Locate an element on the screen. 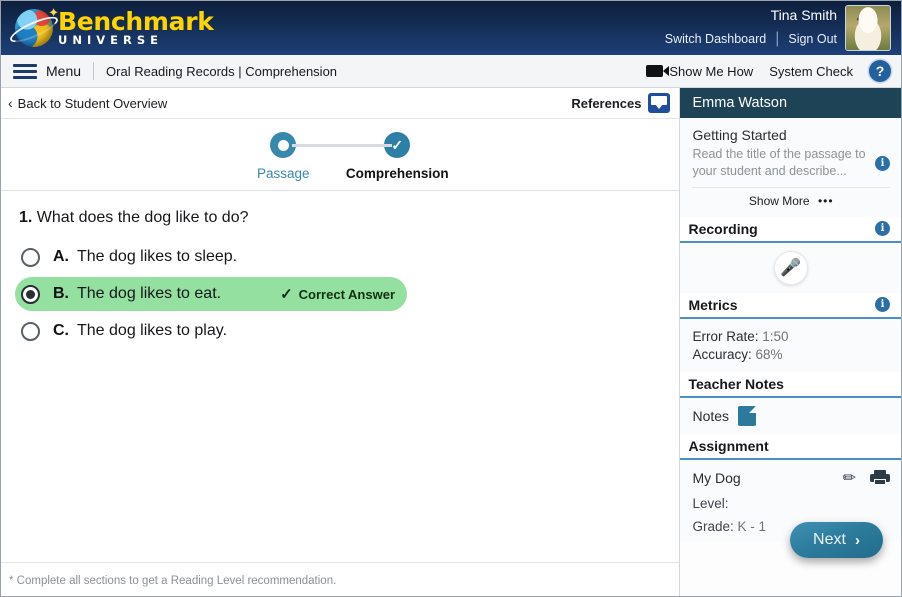  next-button: Next › is located at coordinates (836, 540).